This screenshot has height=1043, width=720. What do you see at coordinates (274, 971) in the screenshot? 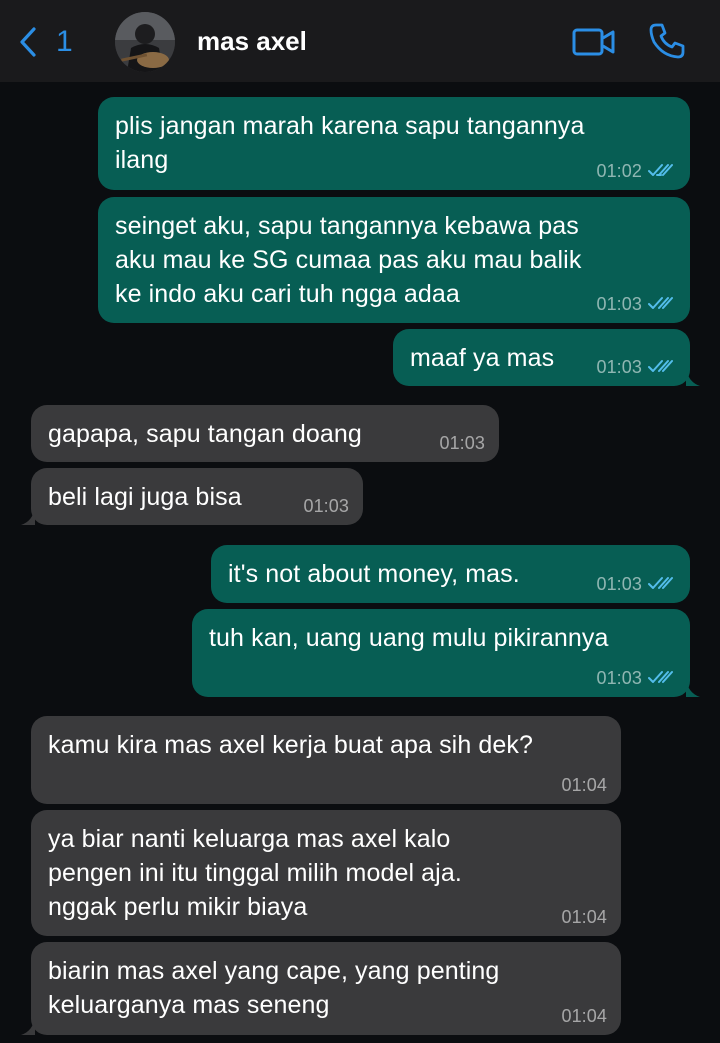
I see `message-text-line: biarin mas axel yang cape, yang penting` at bounding box center [274, 971].